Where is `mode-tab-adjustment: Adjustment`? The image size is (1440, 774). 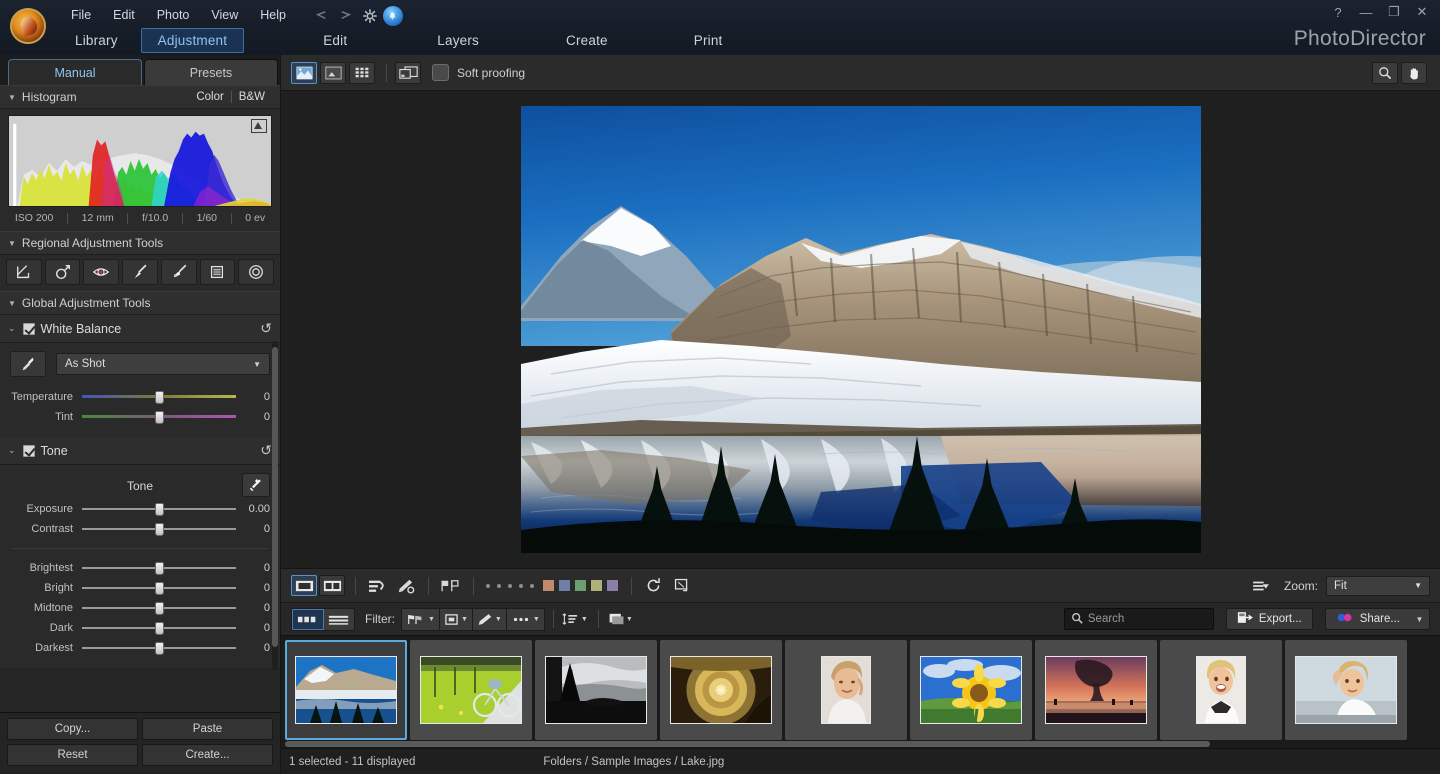 mode-tab-adjustment: Adjustment is located at coordinates (192, 40).